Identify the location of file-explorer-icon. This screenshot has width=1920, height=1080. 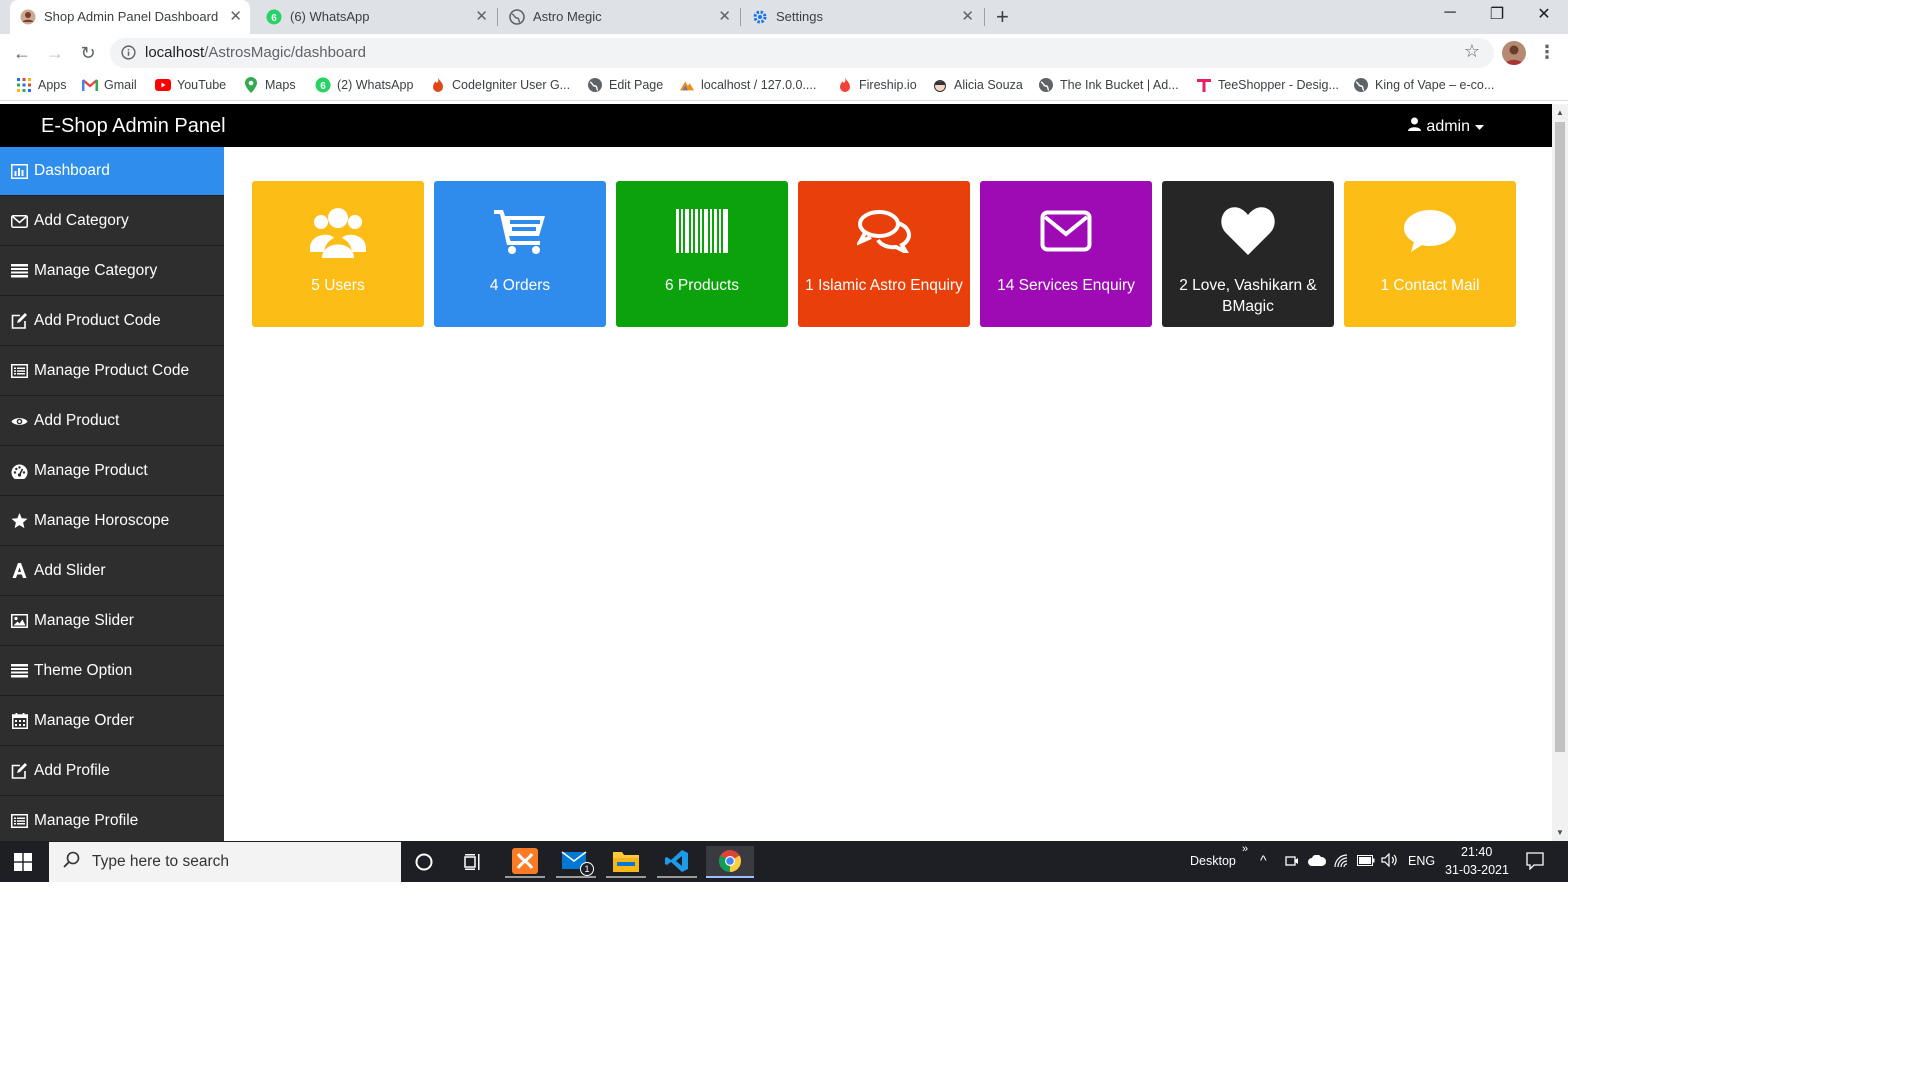
(626, 862).